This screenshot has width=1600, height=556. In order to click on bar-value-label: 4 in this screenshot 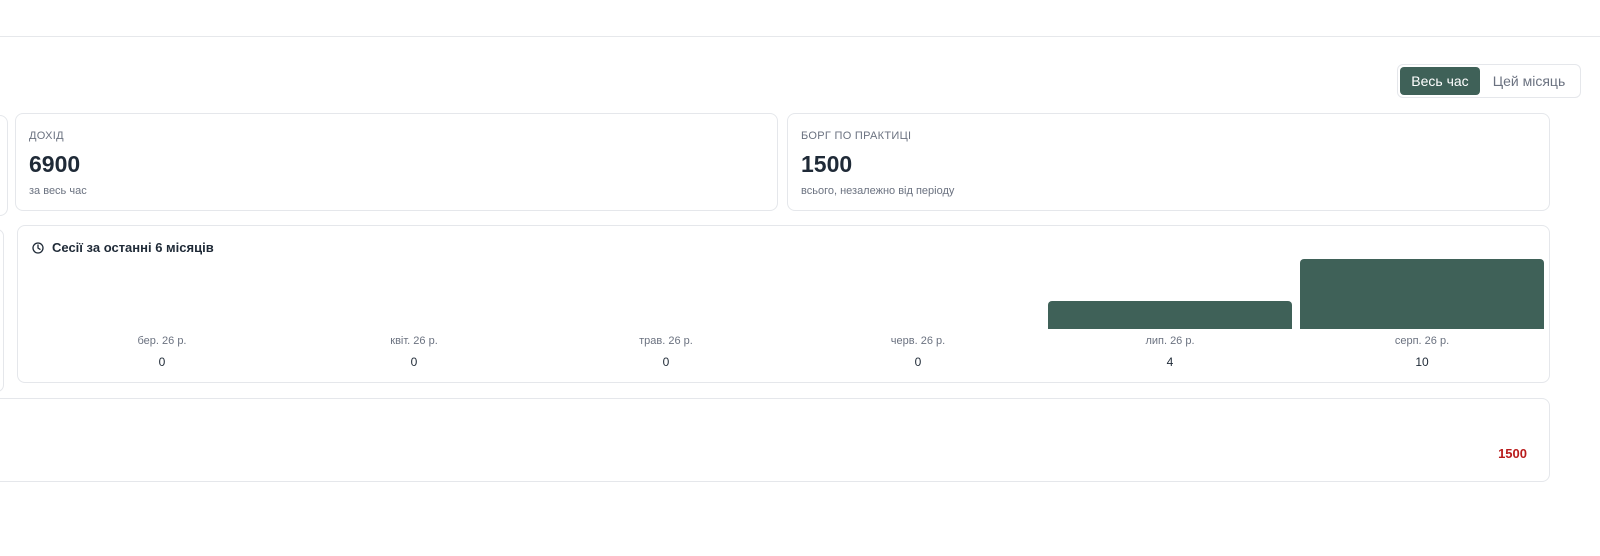, I will do `click(1170, 362)`.